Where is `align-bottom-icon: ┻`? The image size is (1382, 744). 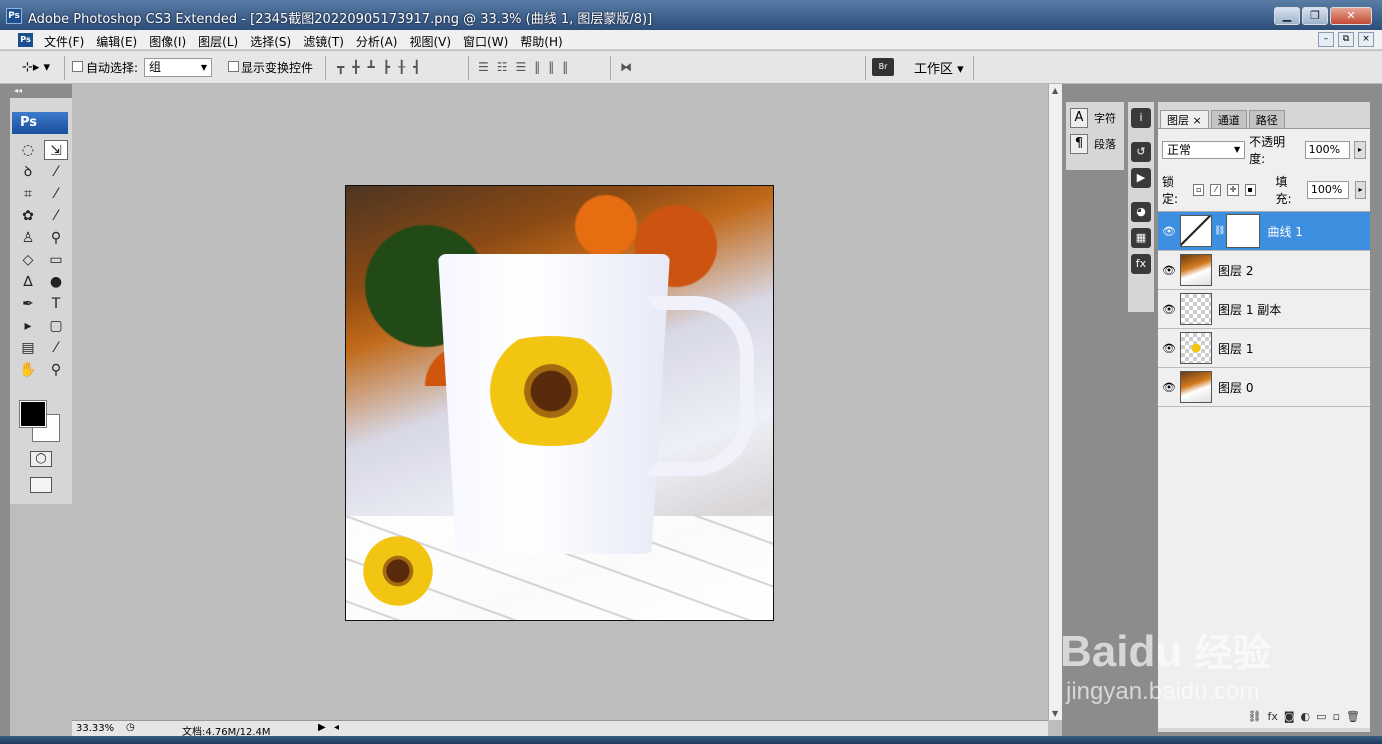 align-bottom-icon: ┻ is located at coordinates (370, 67).